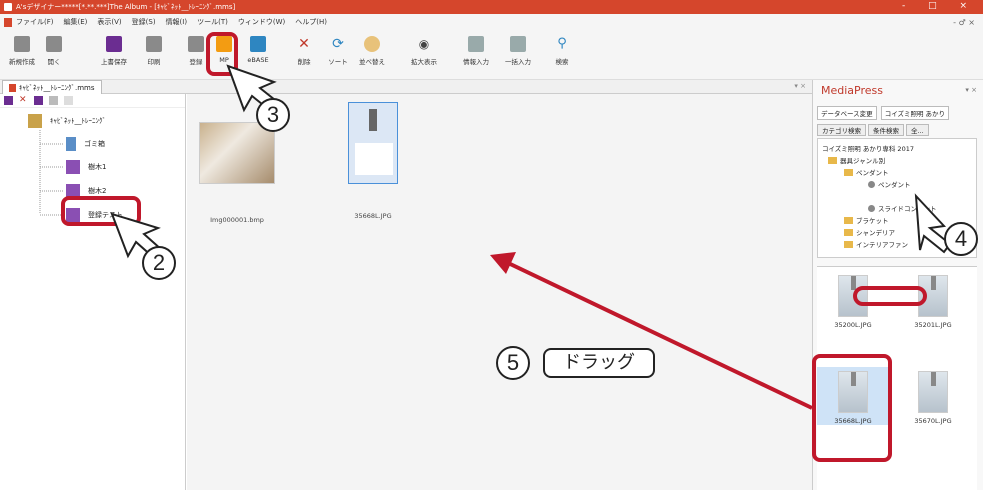 The image size is (983, 490). What do you see at coordinates (338, 56) in the screenshot?
I see `sort-button: ⟳ ソート` at bounding box center [338, 56].